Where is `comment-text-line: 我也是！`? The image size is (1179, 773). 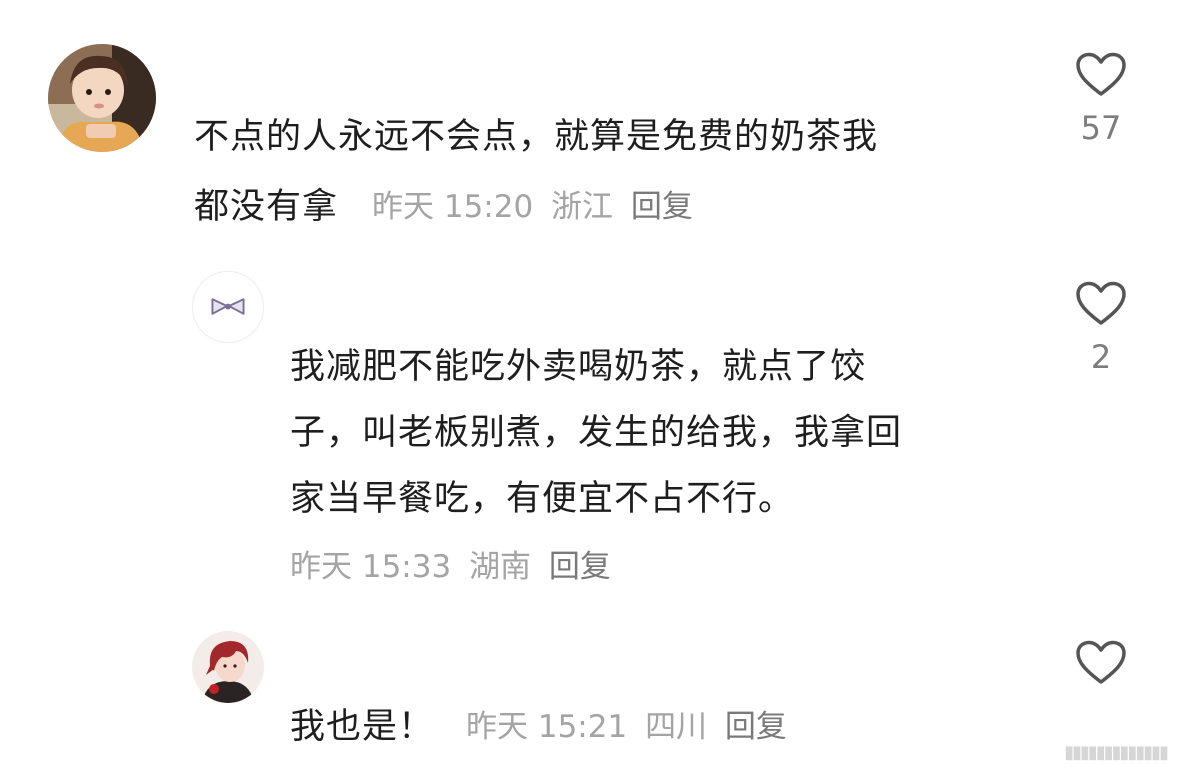 comment-text-line: 我也是！ is located at coordinates (362, 727).